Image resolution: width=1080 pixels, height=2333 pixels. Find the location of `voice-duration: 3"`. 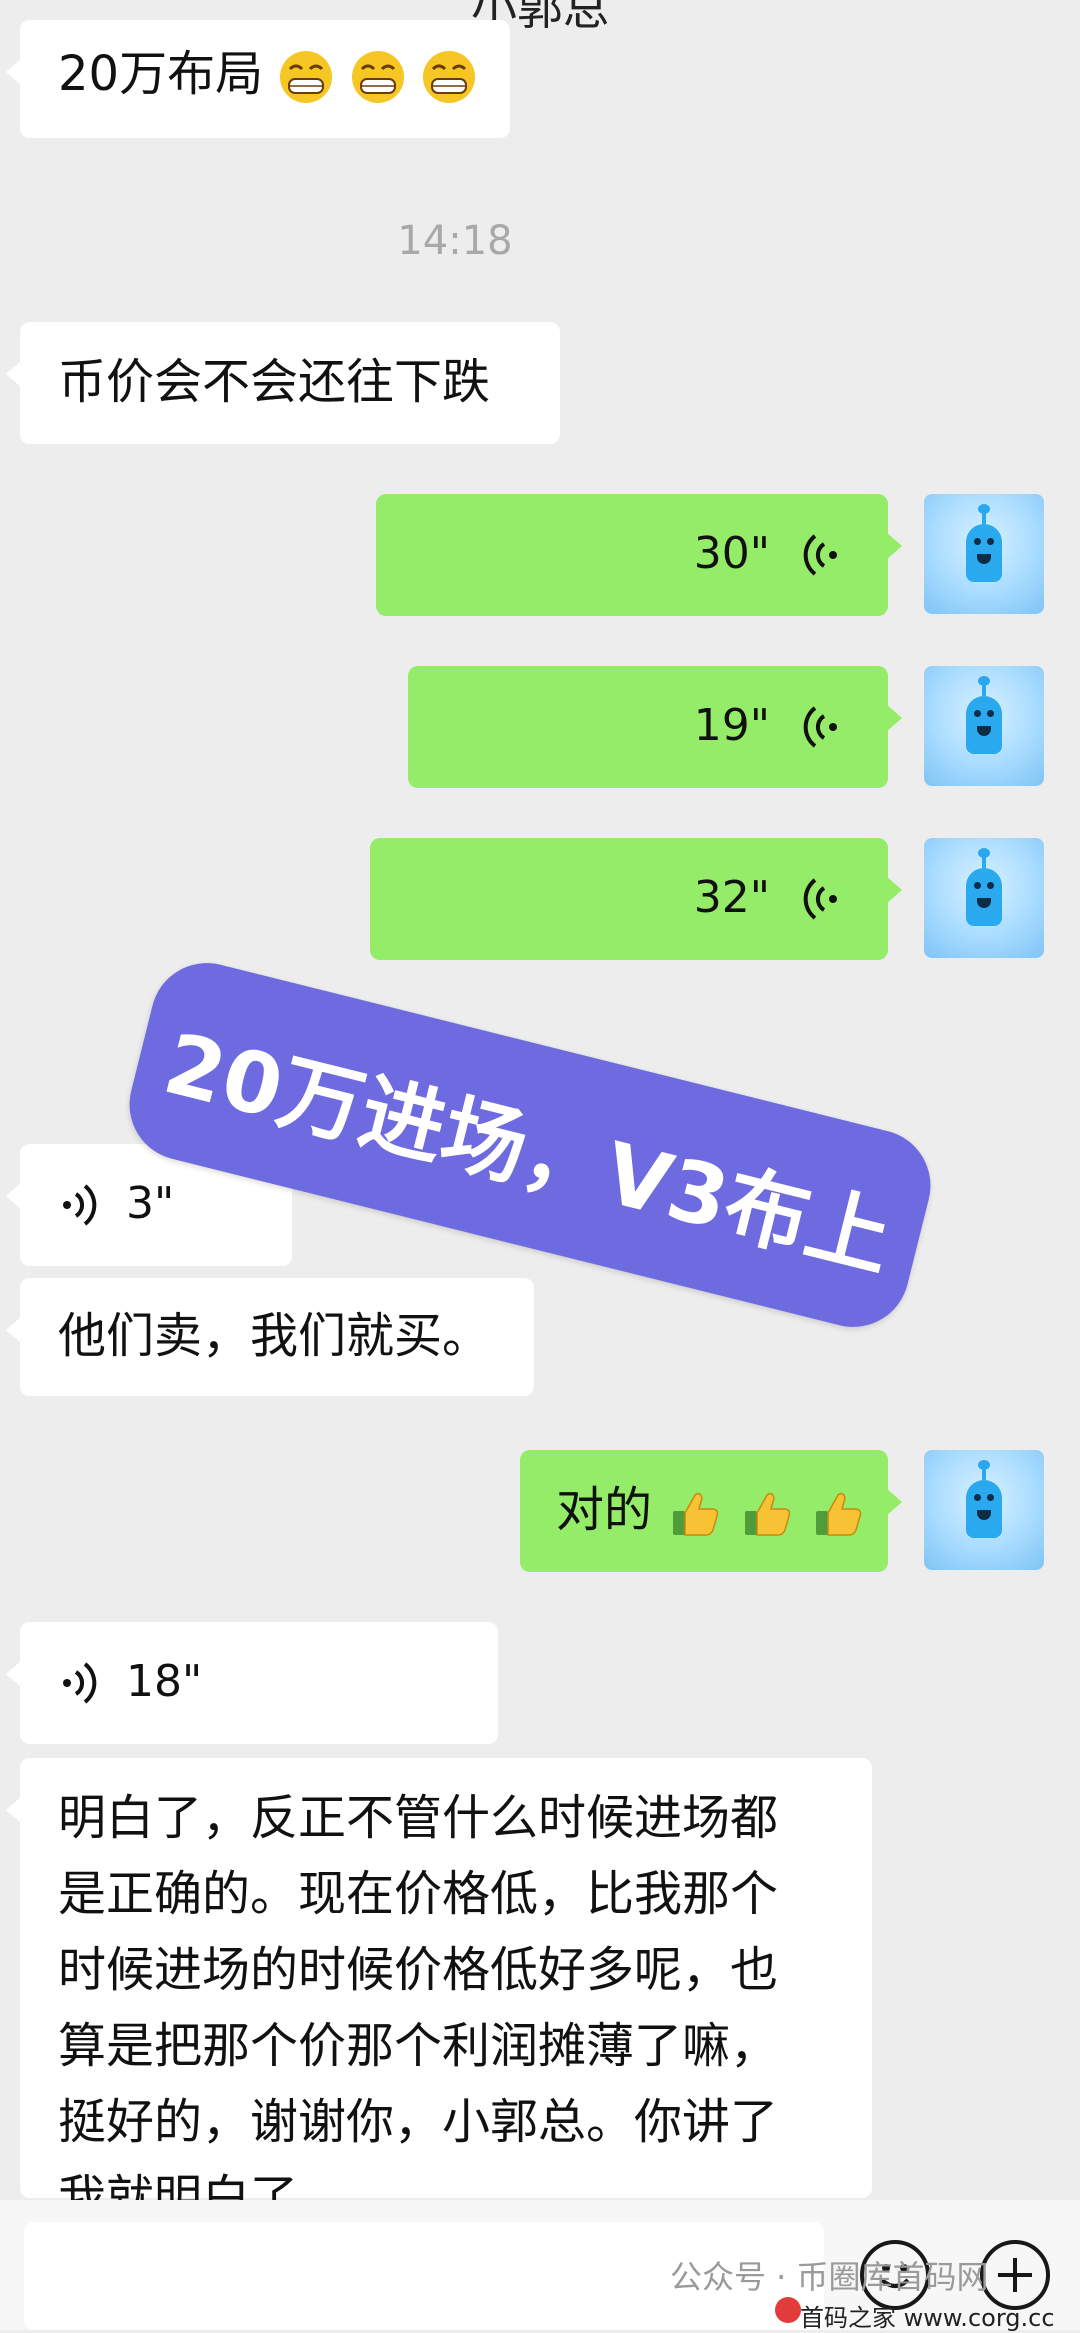

voice-duration: 3" is located at coordinates (150, 1203).